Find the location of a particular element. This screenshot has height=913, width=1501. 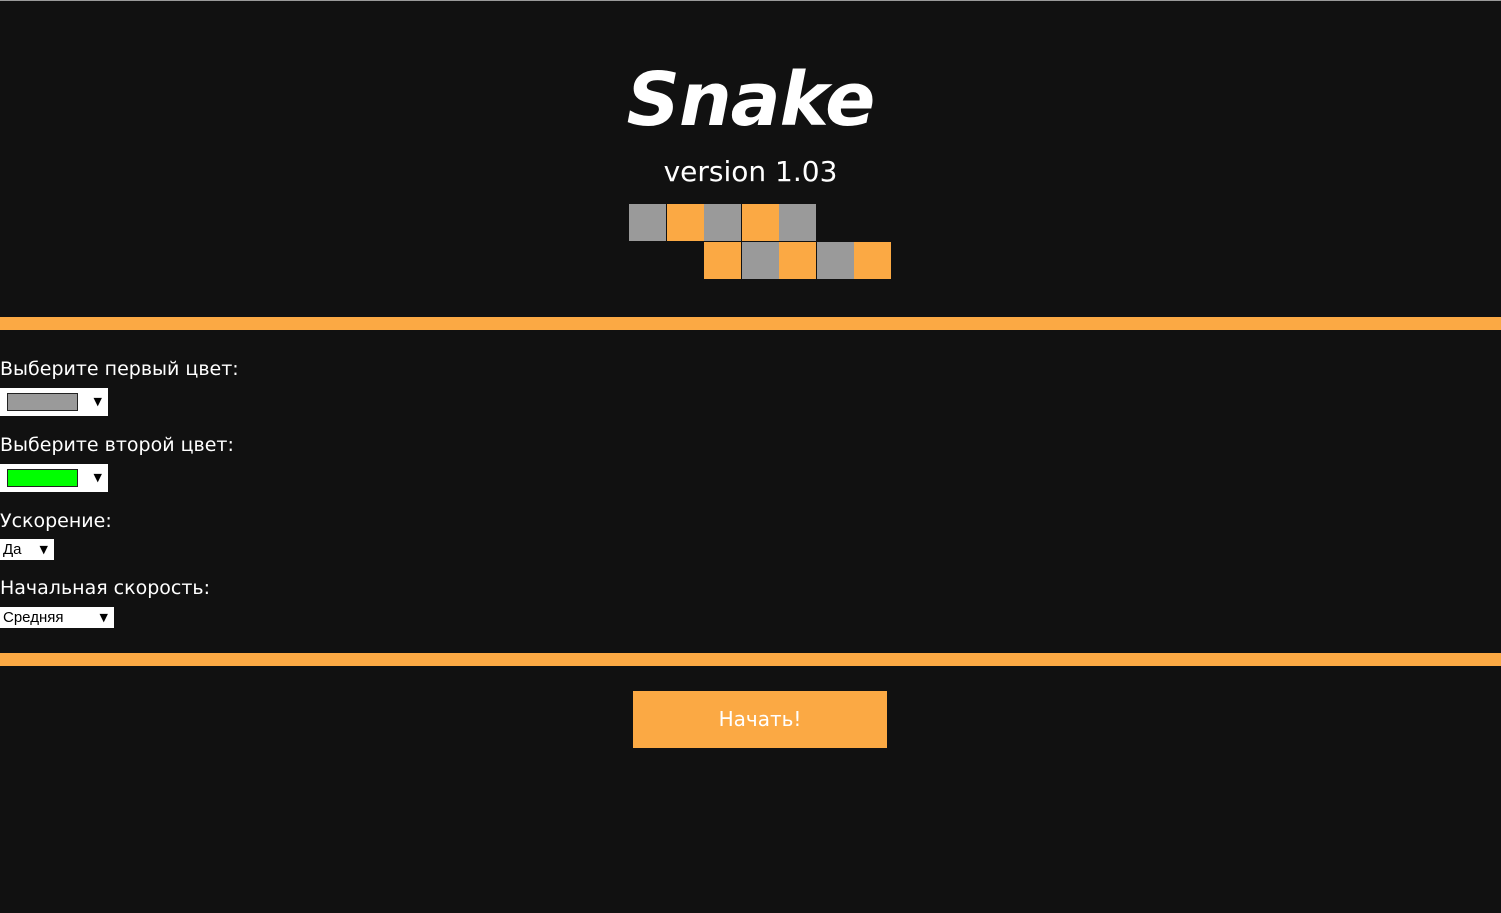

first-color-label: Выберите первый цвет: is located at coordinates (119, 369).